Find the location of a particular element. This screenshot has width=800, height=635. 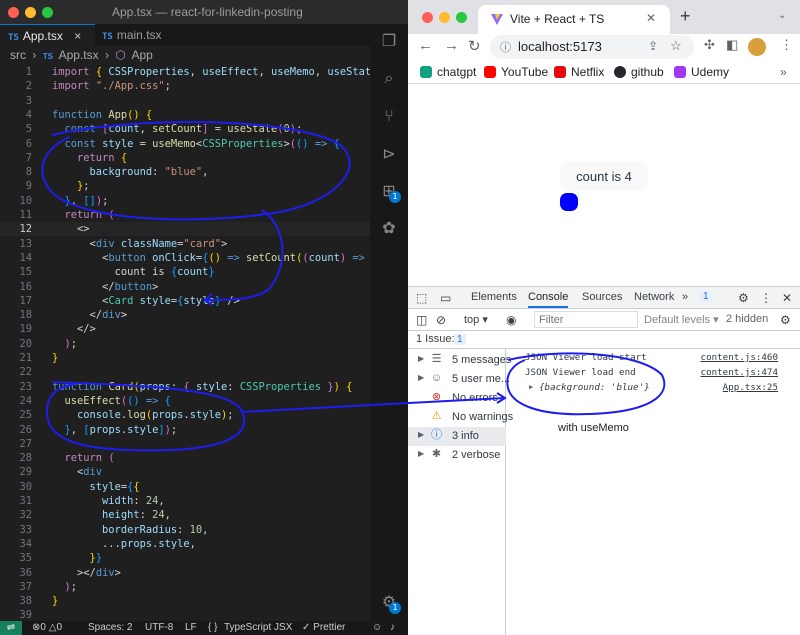

bookmark-netflix: Netflix is located at coordinates (579, 72).